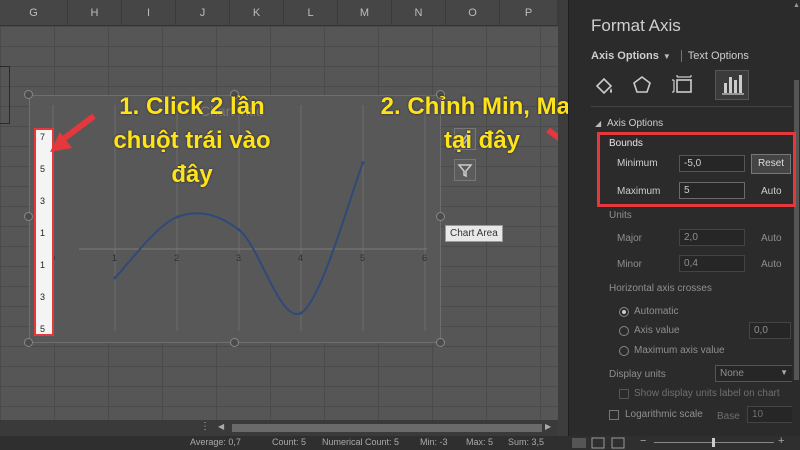  What do you see at coordinates (304, 132) in the screenshot?
I see `annotation-arrows` at bounding box center [304, 132].